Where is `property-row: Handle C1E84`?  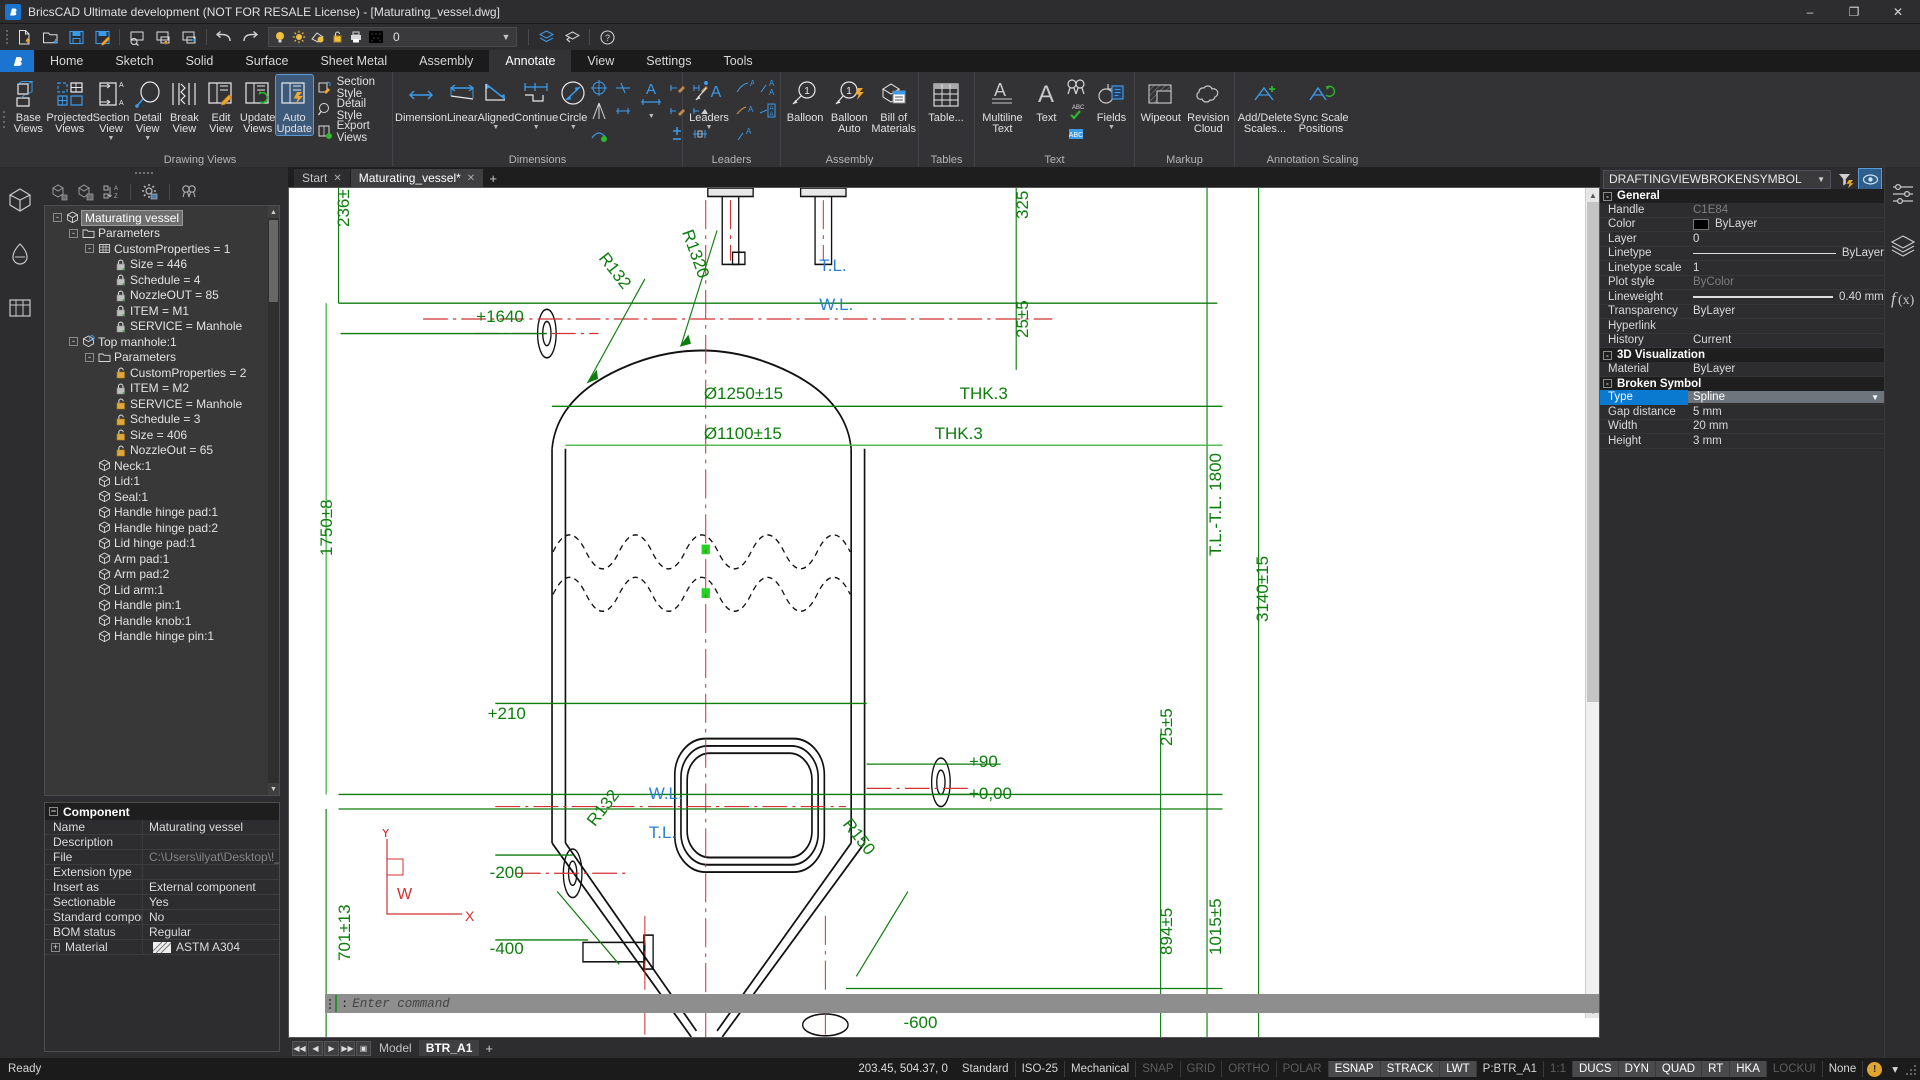
property-row: Handle C1E84 is located at coordinates (1742, 210).